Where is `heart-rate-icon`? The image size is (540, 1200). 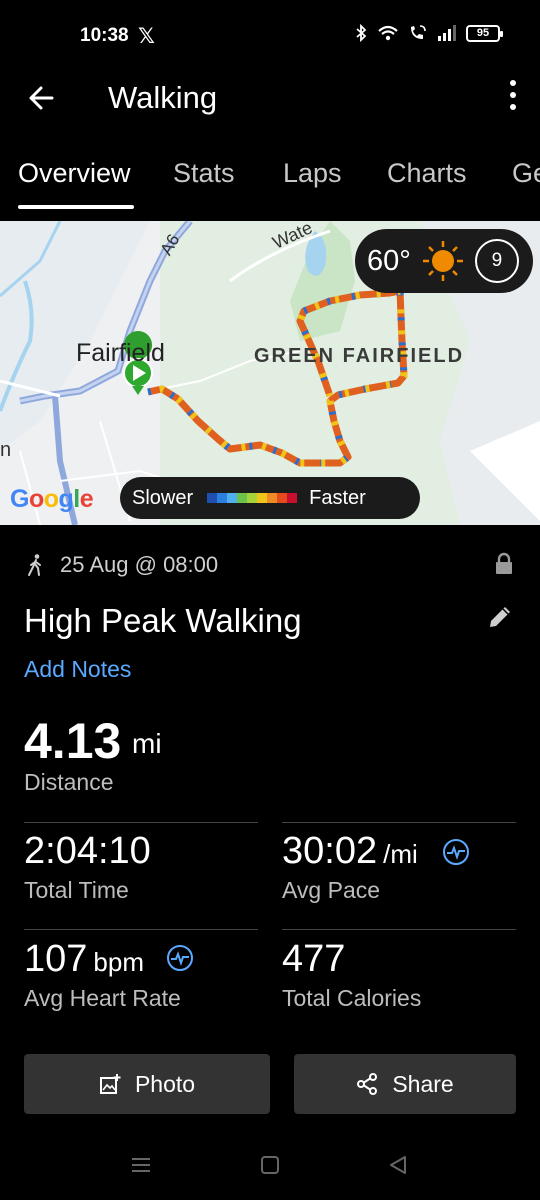 heart-rate-icon is located at coordinates (180, 958).